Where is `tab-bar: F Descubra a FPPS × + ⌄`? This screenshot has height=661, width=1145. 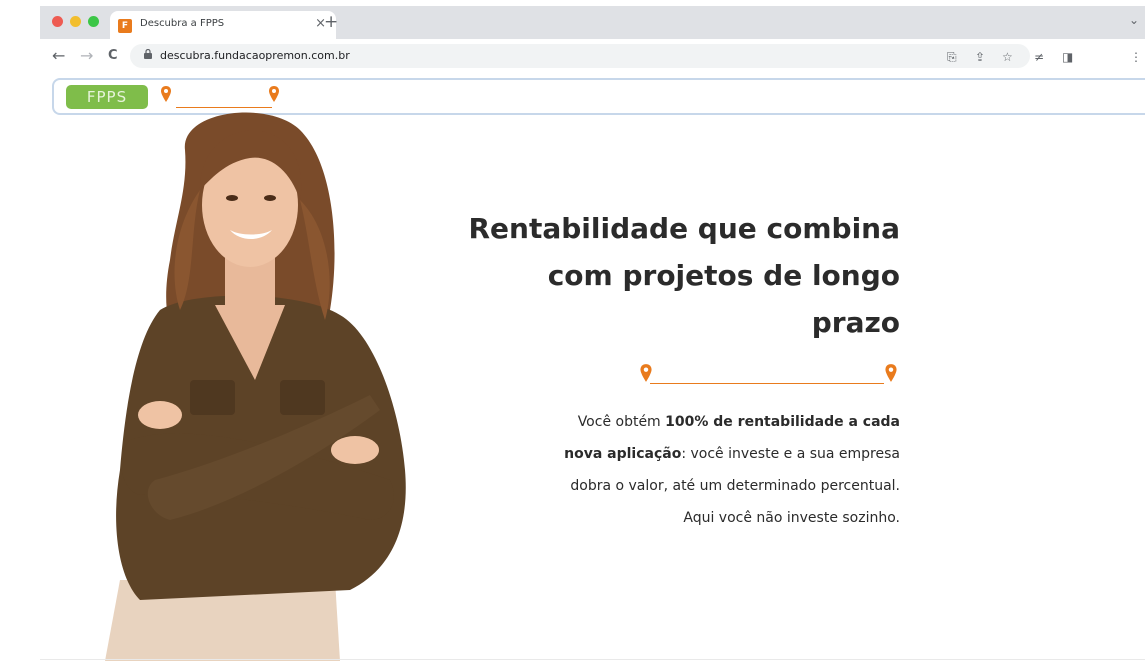
tab-bar: F Descubra a FPPS × + ⌄ is located at coordinates (592, 22).